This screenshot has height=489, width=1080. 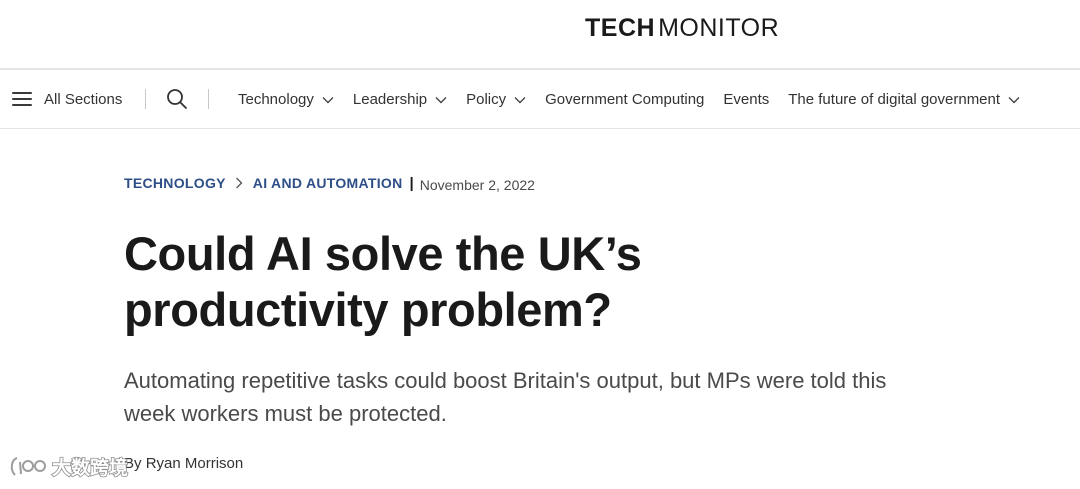 I want to click on nav-item-technology: Technology, so click(x=286, y=99).